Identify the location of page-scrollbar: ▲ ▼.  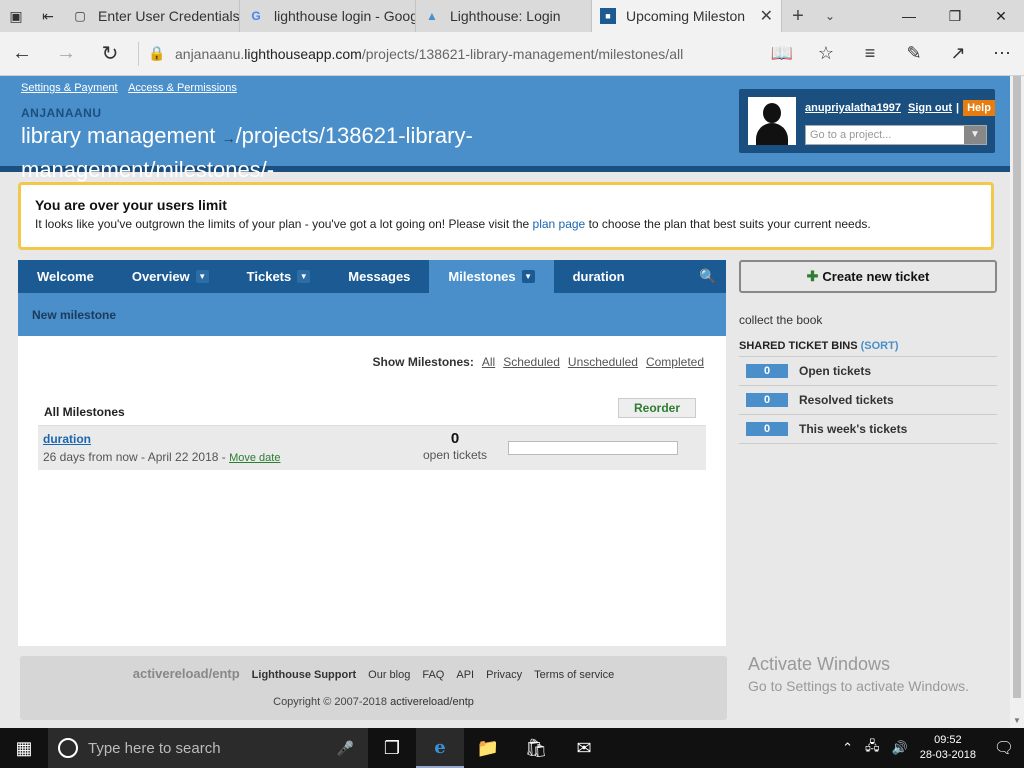
(1017, 402).